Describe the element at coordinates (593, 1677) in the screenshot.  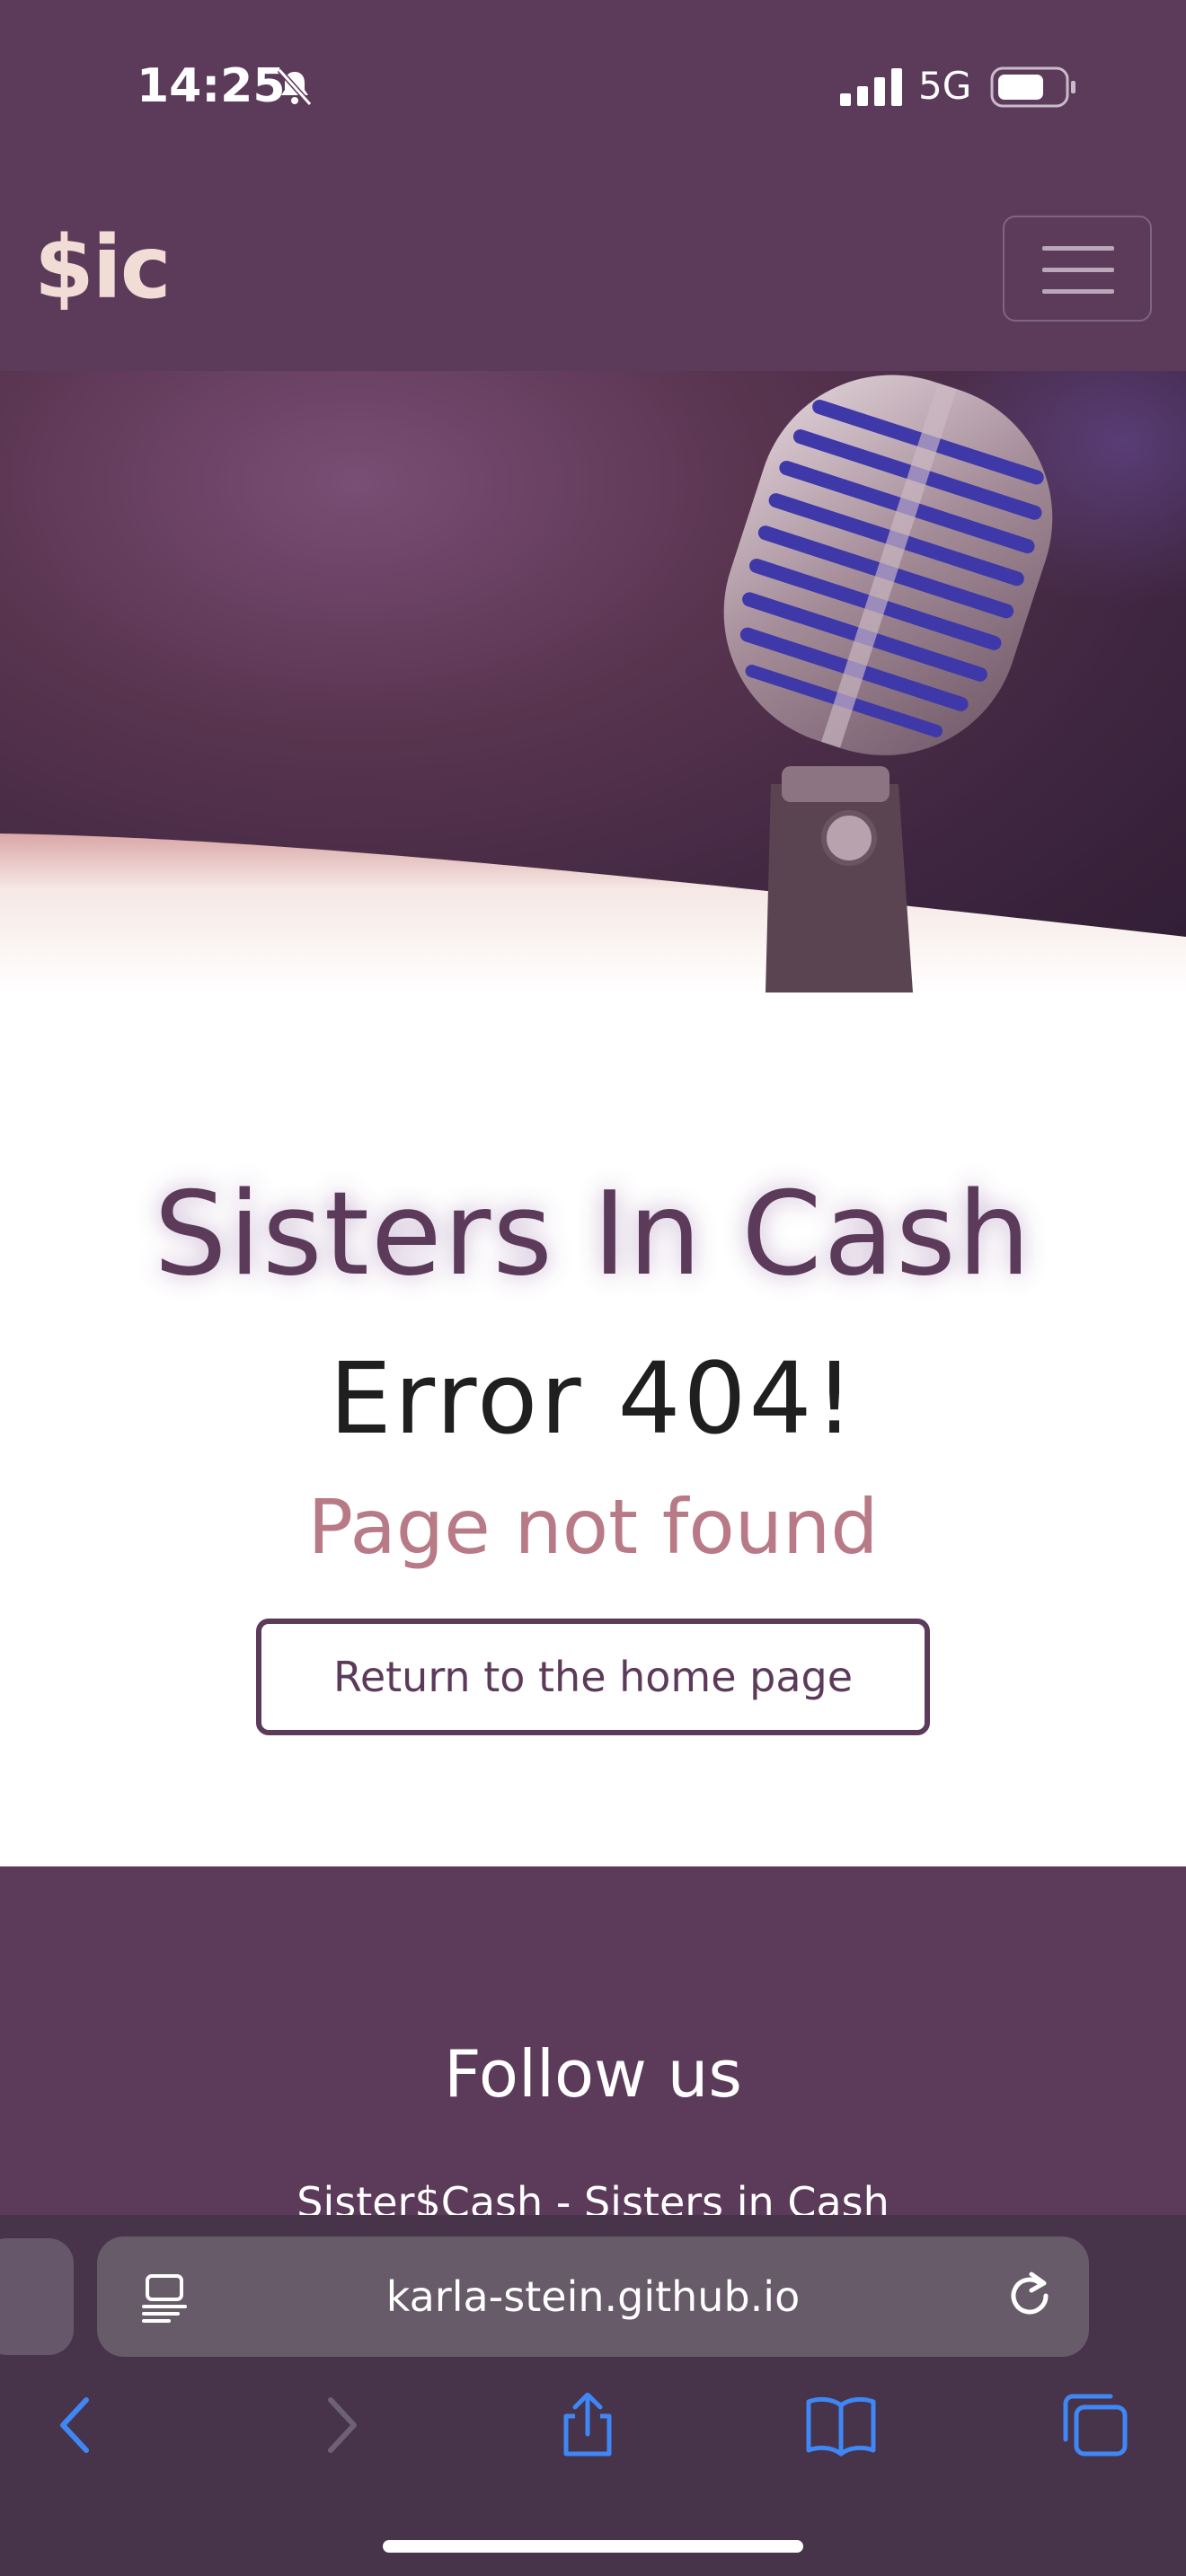
I see `return-home-button: Return to the home page` at that location.